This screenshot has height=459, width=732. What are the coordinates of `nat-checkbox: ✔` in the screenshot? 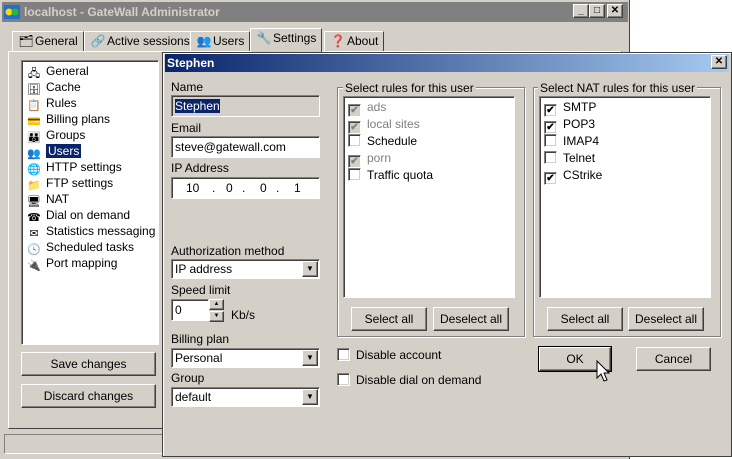 It's located at (550, 178).